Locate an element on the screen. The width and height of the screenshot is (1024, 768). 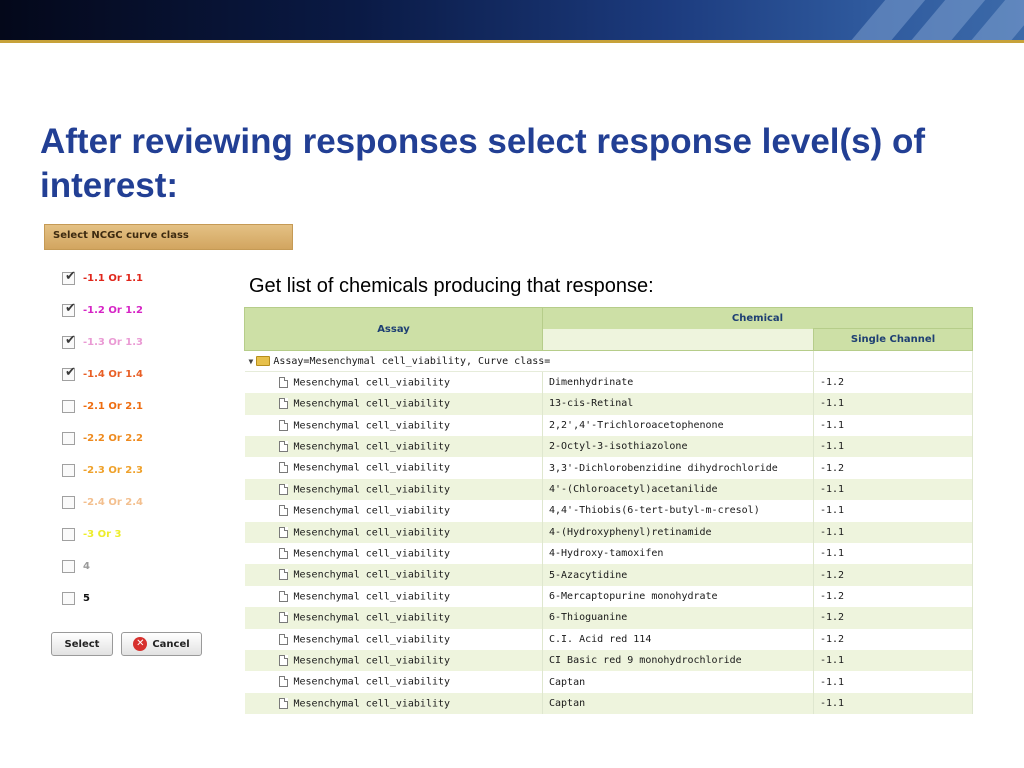
curve-class-label: -2.1 Or 2.1 is located at coordinates (113, 406).